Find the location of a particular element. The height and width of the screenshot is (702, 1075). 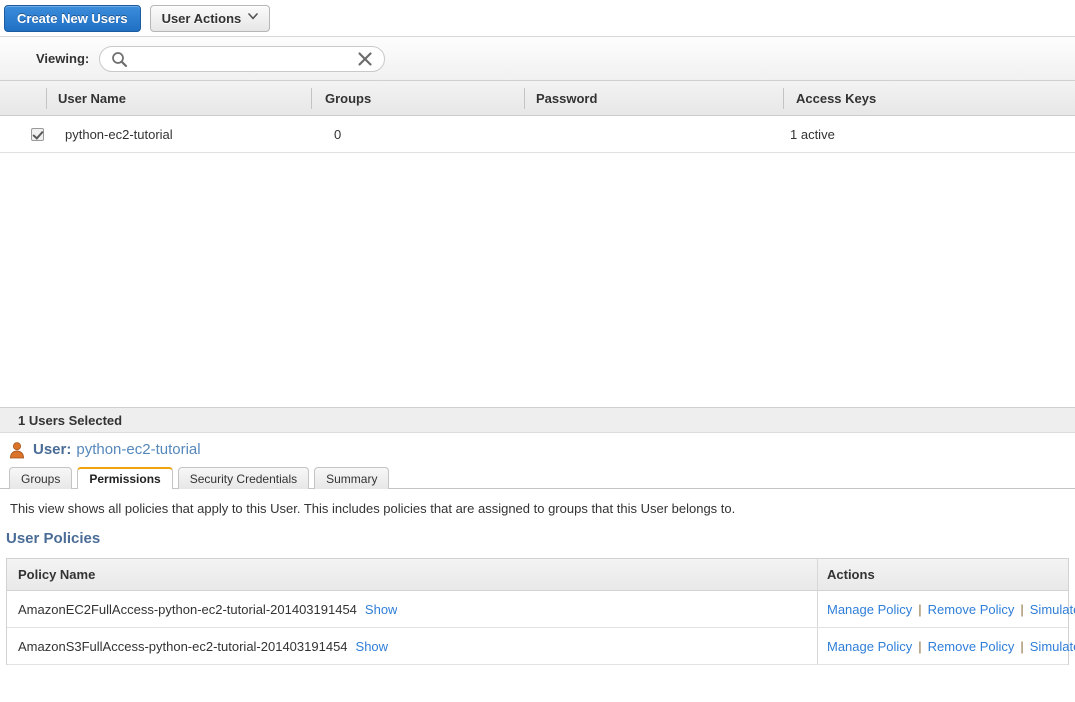

user-actions-label: User Actions is located at coordinates (201, 18).